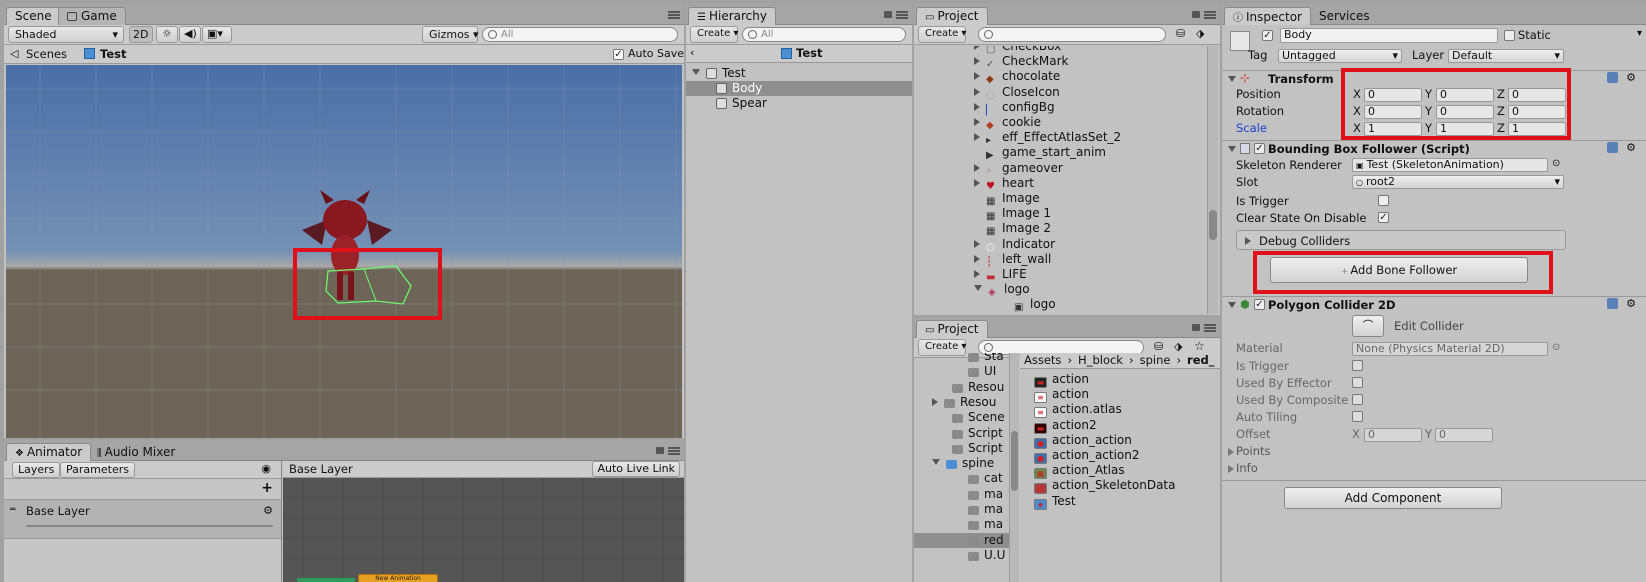  I want to click on folder-scrollbar, so click(1014, 467).